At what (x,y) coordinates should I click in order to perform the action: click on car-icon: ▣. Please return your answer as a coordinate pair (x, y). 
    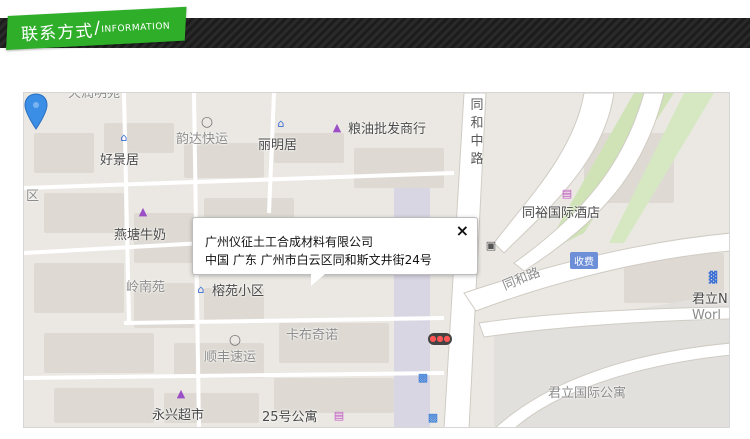
    Looking at the image, I should click on (491, 245).